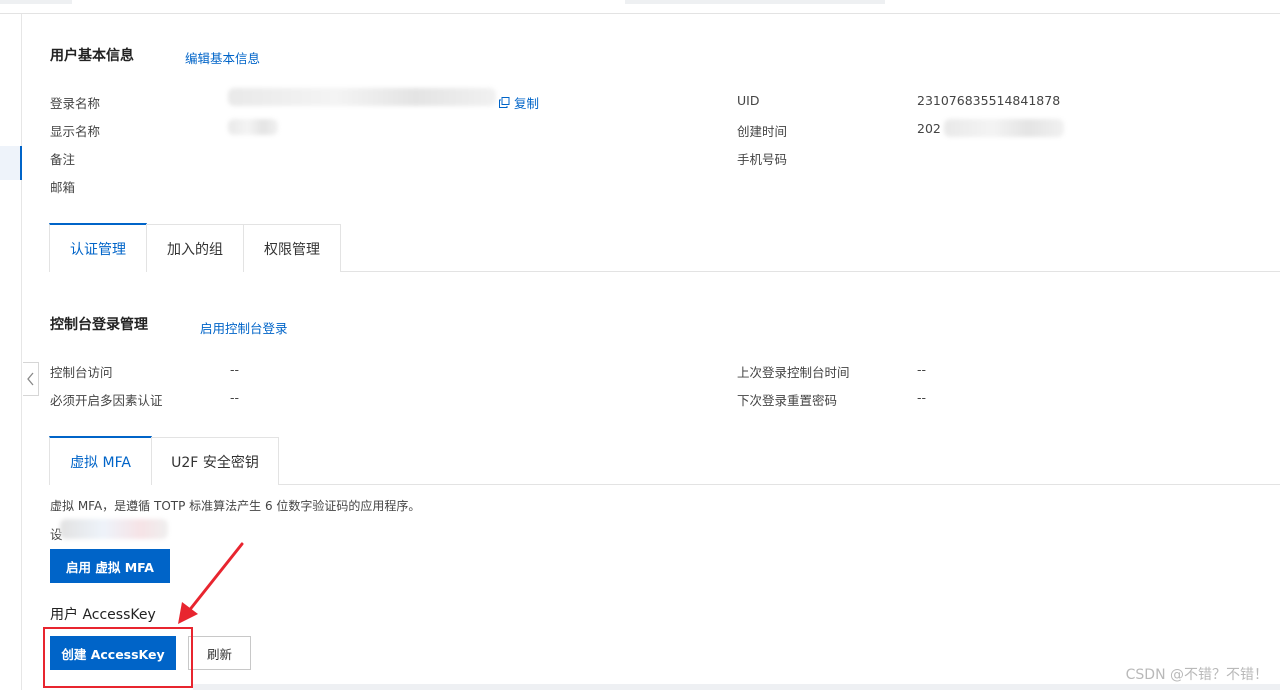 This screenshot has height=690, width=1280. Describe the element at coordinates (235, 506) in the screenshot. I see `virtual-mfa-description: 虚拟 MFA，是遵循 TOTP 标准算法产生 6 位数字验证码的应用程序。` at that location.